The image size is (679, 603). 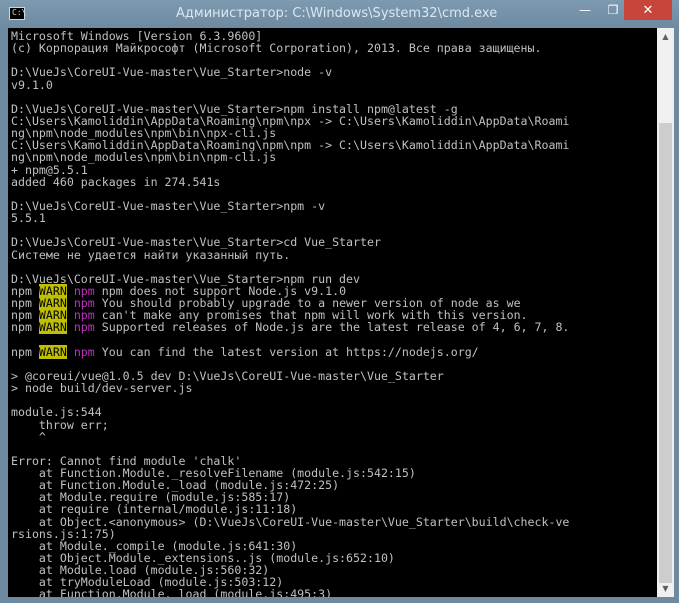 What do you see at coordinates (339, 600) in the screenshot?
I see `window-frame-bottom` at bounding box center [339, 600].